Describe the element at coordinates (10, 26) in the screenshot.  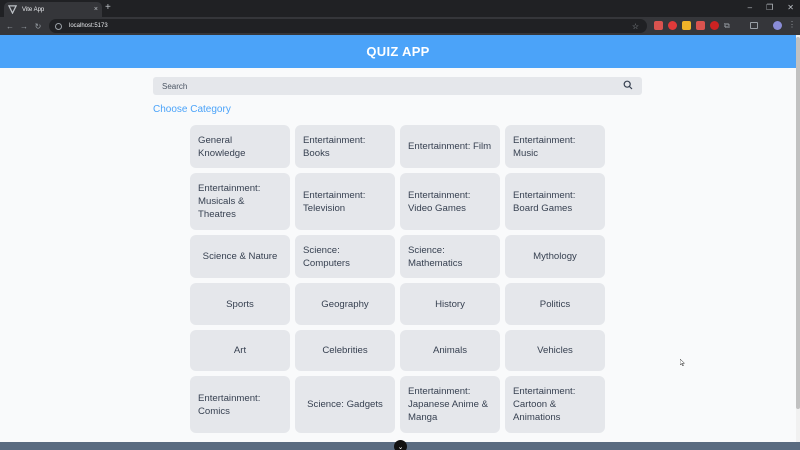
I see `back-icon: ←` at that location.